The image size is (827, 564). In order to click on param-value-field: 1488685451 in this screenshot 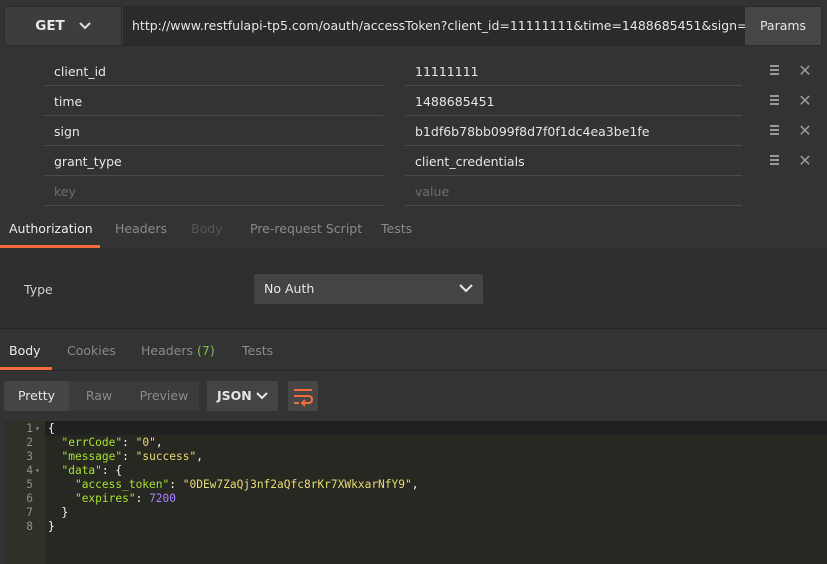, I will do `click(573, 101)`.